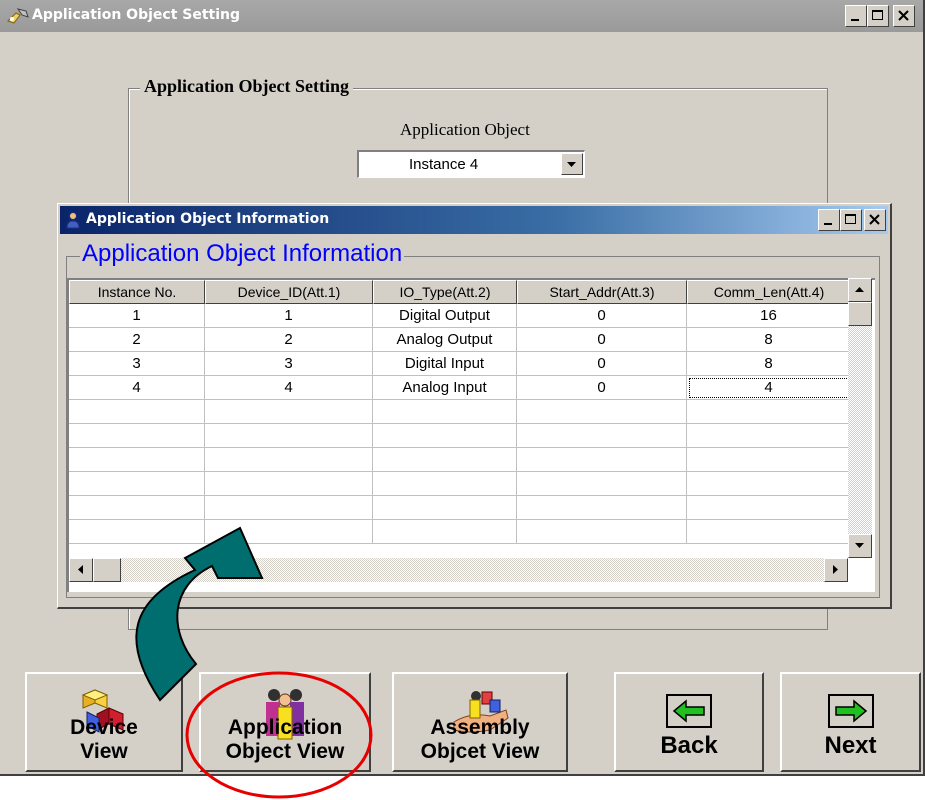 Image resolution: width=925 pixels, height=800 pixels. I want to click on annotation-overlay, so click(254, 662).